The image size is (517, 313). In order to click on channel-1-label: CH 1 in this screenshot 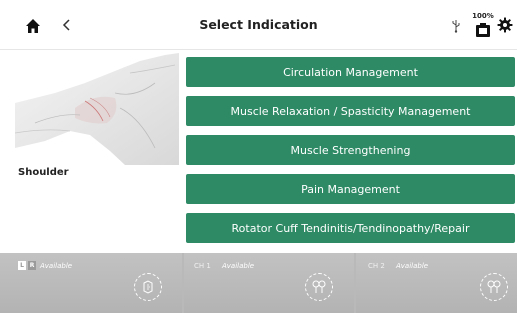, I will do `click(202, 266)`.